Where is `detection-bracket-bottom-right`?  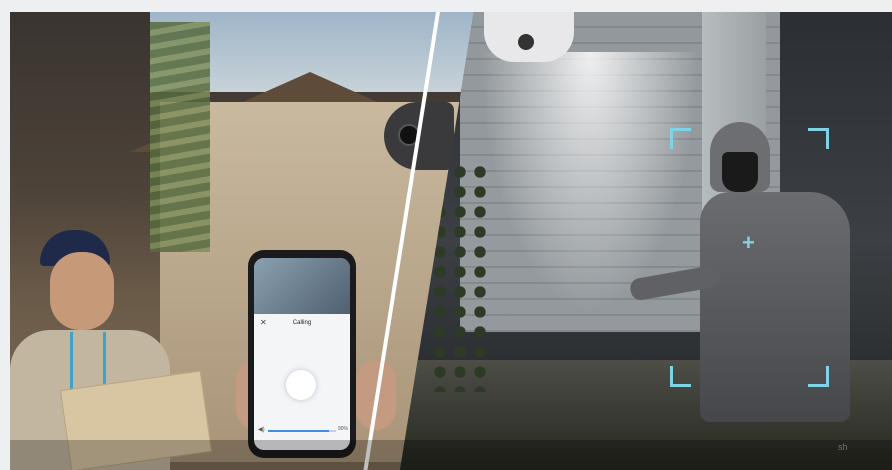 detection-bracket-bottom-right is located at coordinates (818, 376).